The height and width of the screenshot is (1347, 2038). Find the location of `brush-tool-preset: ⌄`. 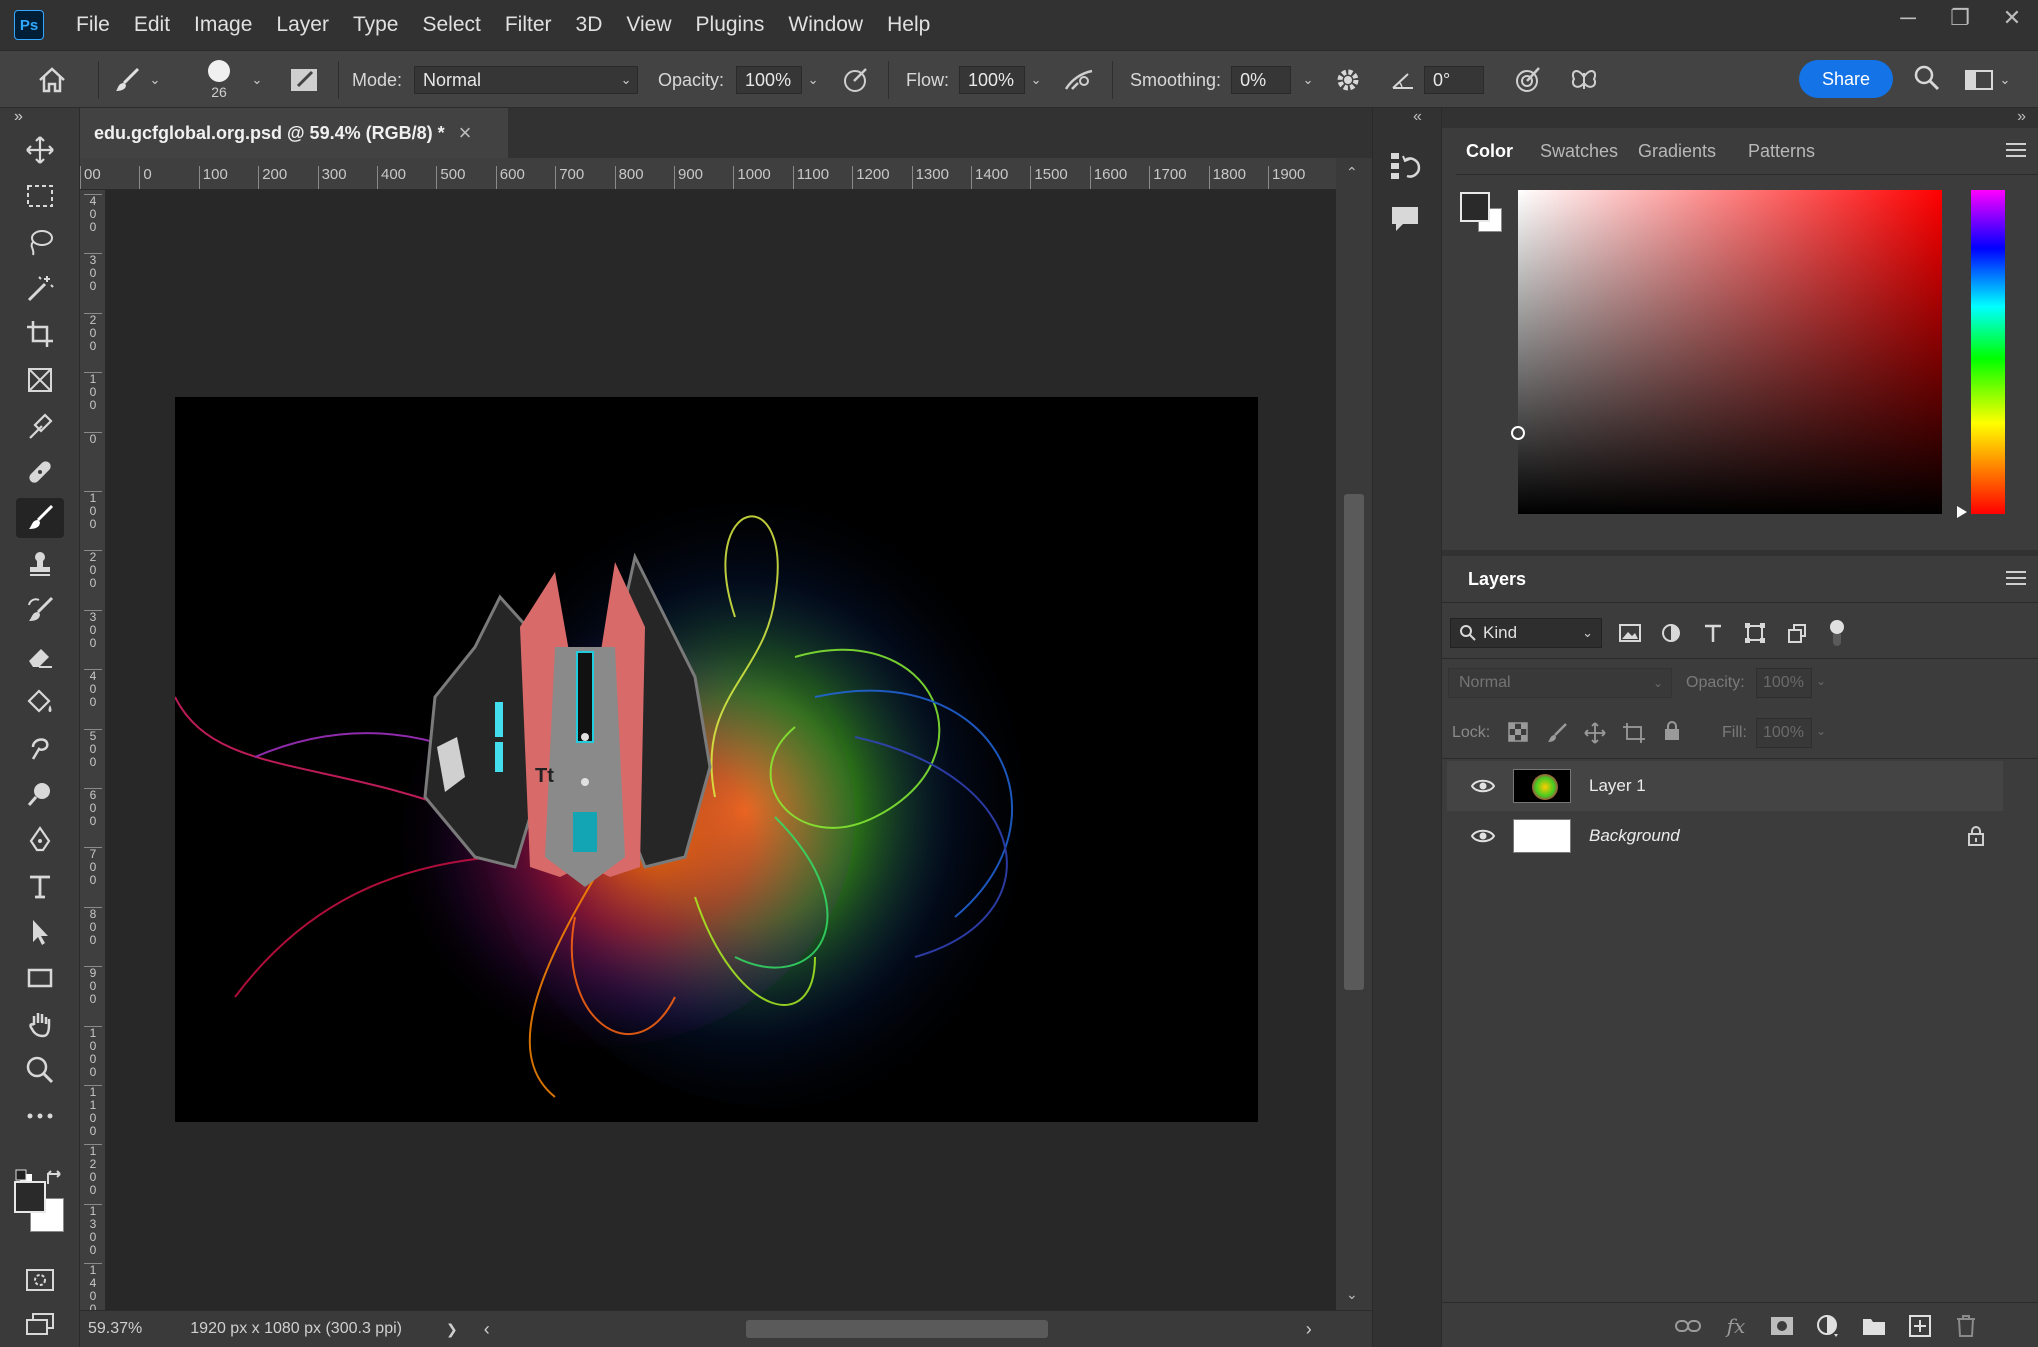

brush-tool-preset: ⌄ is located at coordinates (139, 80).